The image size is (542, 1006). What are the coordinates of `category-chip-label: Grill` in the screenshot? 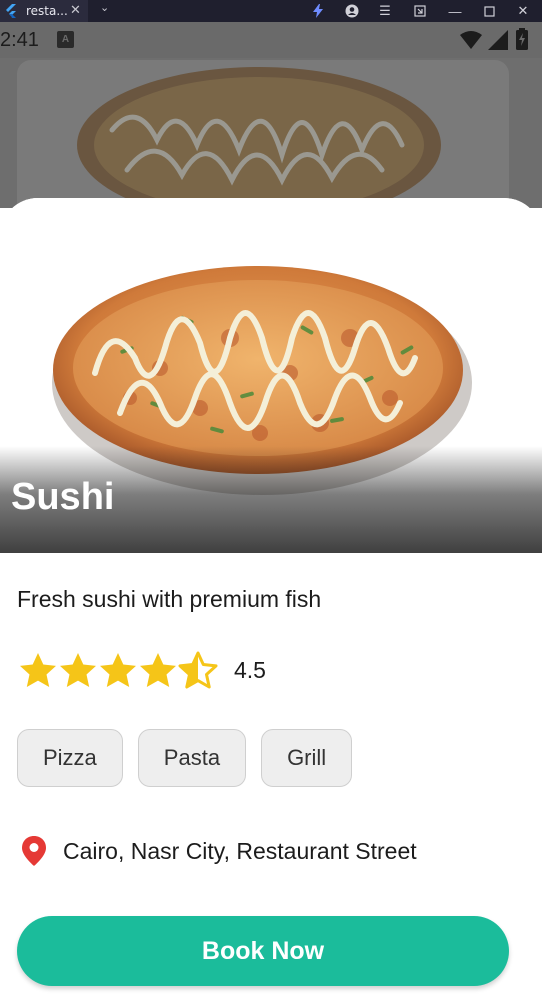 It's located at (307, 757).